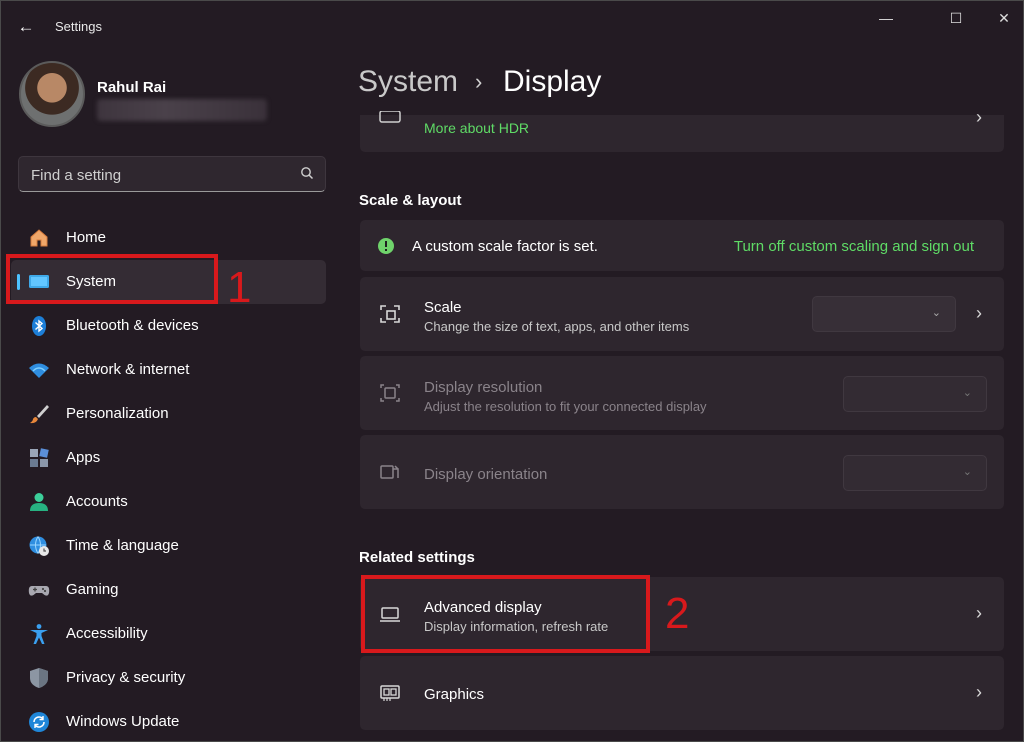 The width and height of the screenshot is (1024, 742). Describe the element at coordinates (505, 614) in the screenshot. I see `annotation-box-advanced-display` at that location.